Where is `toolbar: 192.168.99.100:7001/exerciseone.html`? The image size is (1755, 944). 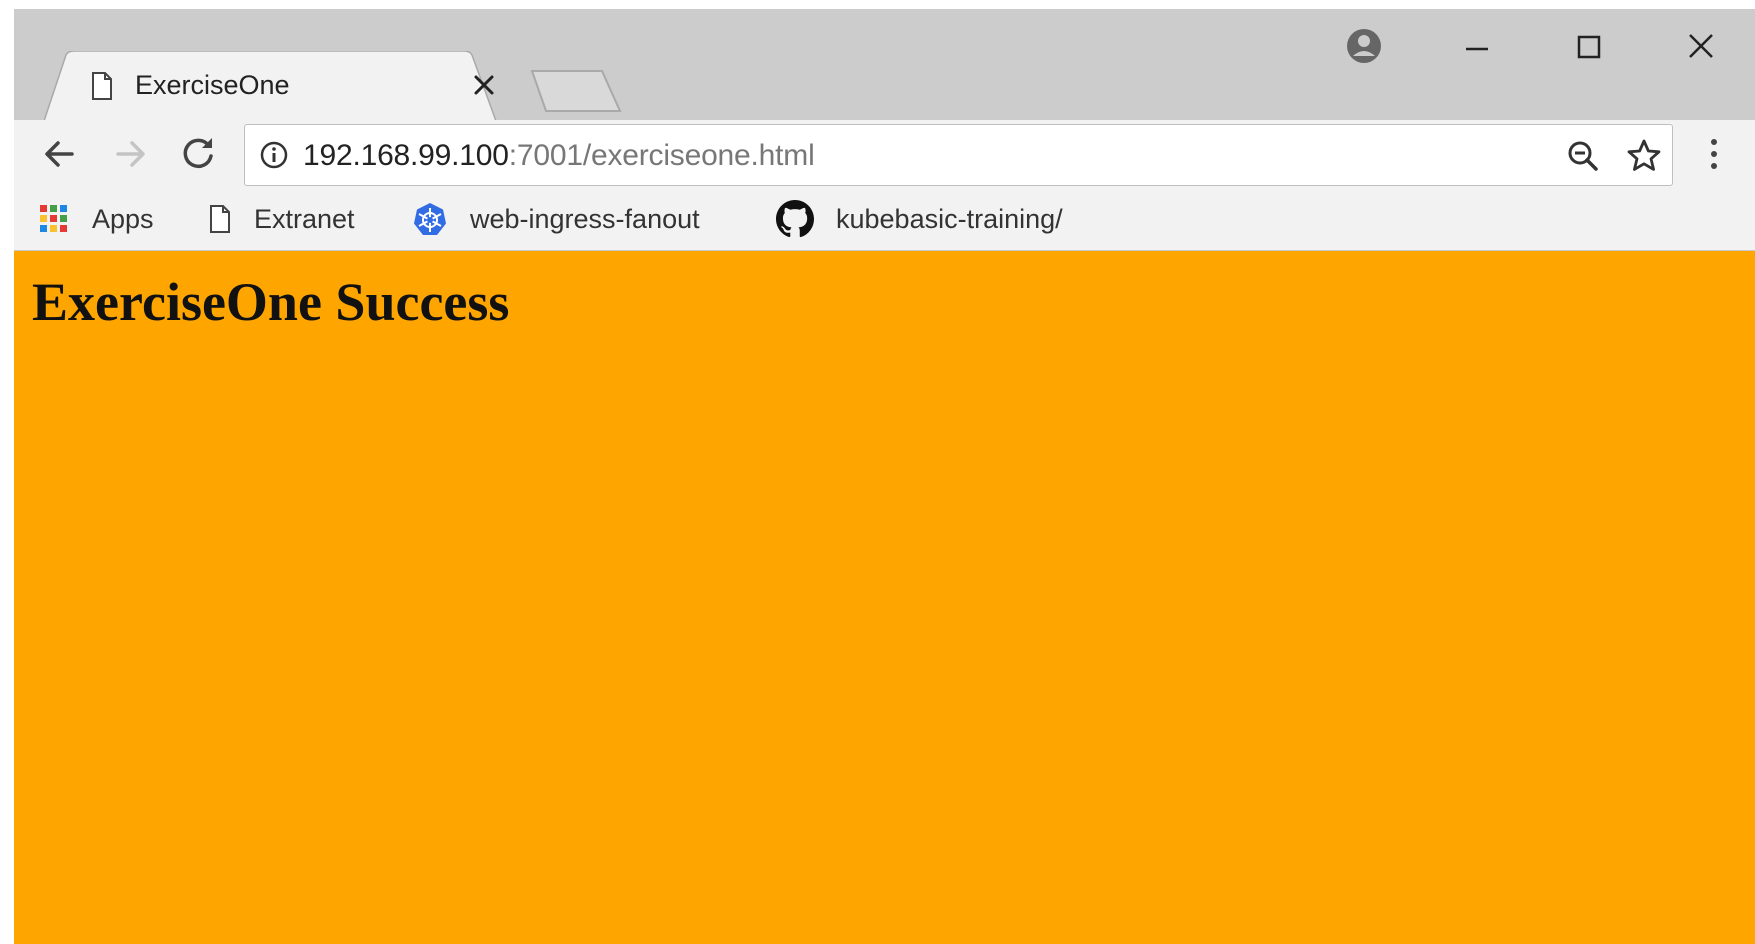 toolbar: 192.168.99.100:7001/exerciseone.html is located at coordinates (884, 153).